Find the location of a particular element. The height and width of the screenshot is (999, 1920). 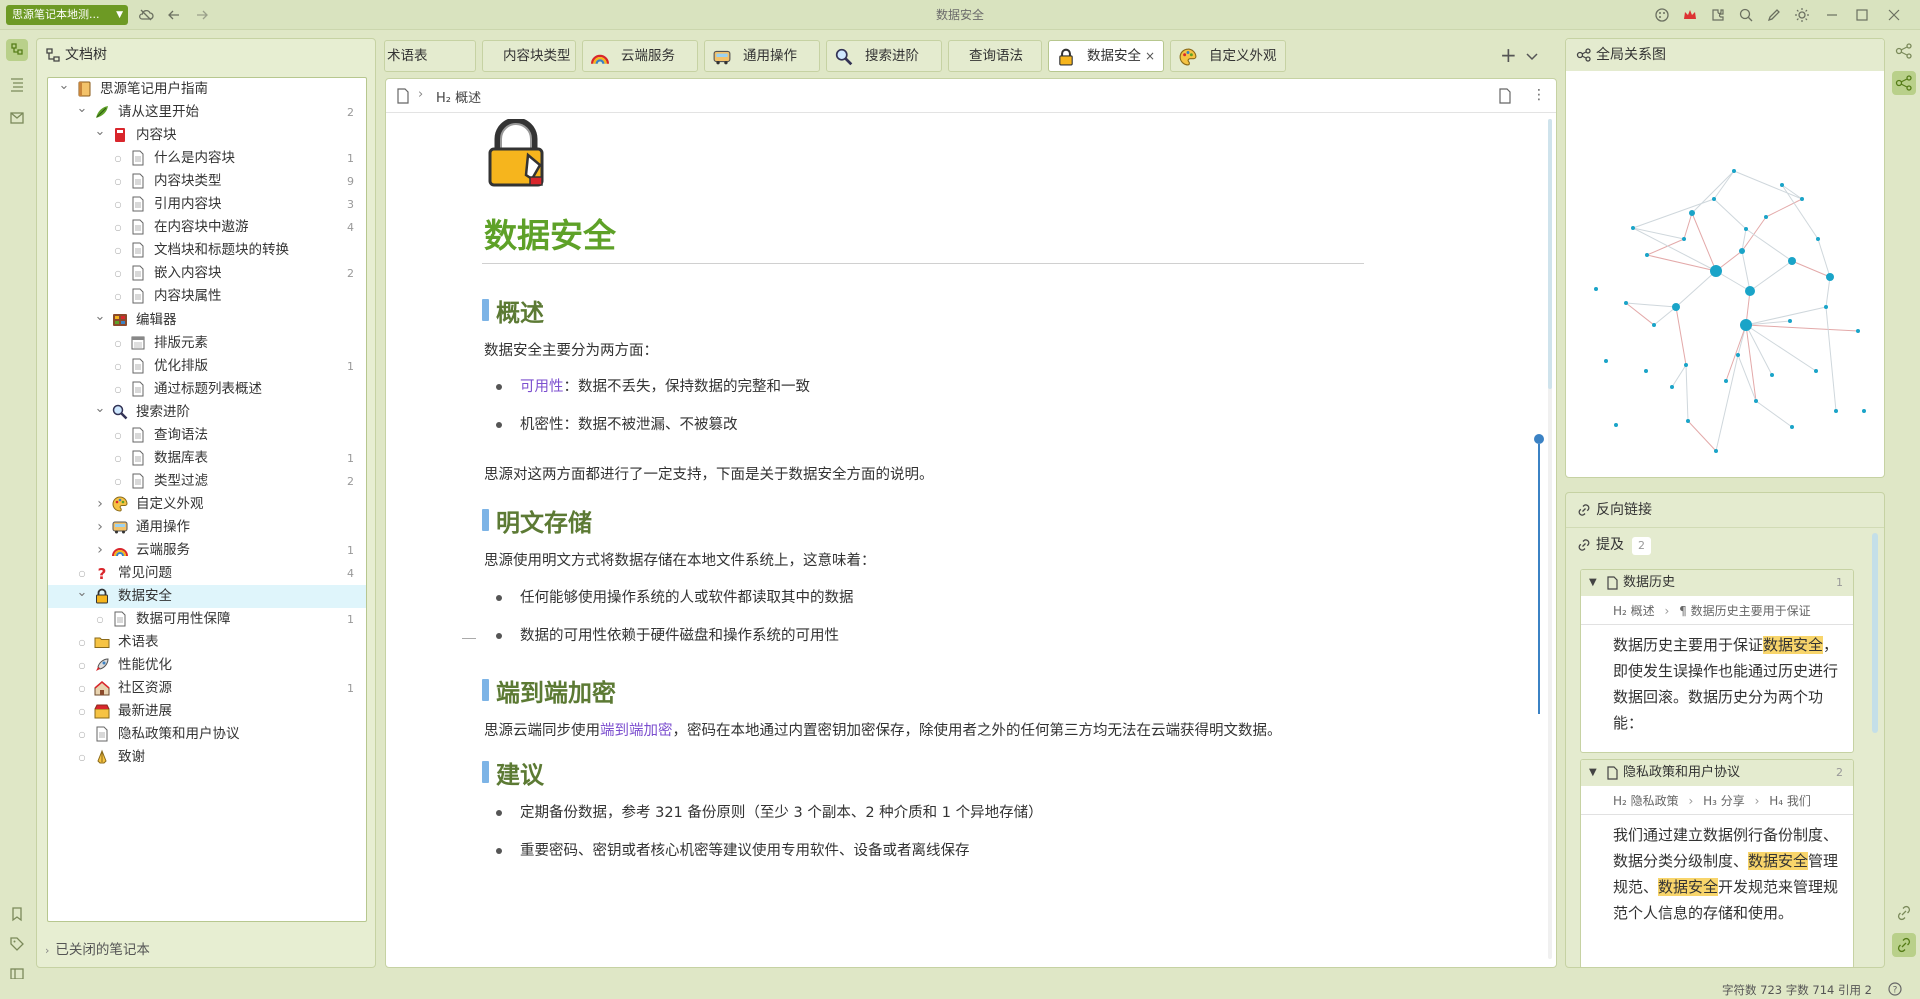

tree-item: ○ 查询语法 is located at coordinates (207, 435).